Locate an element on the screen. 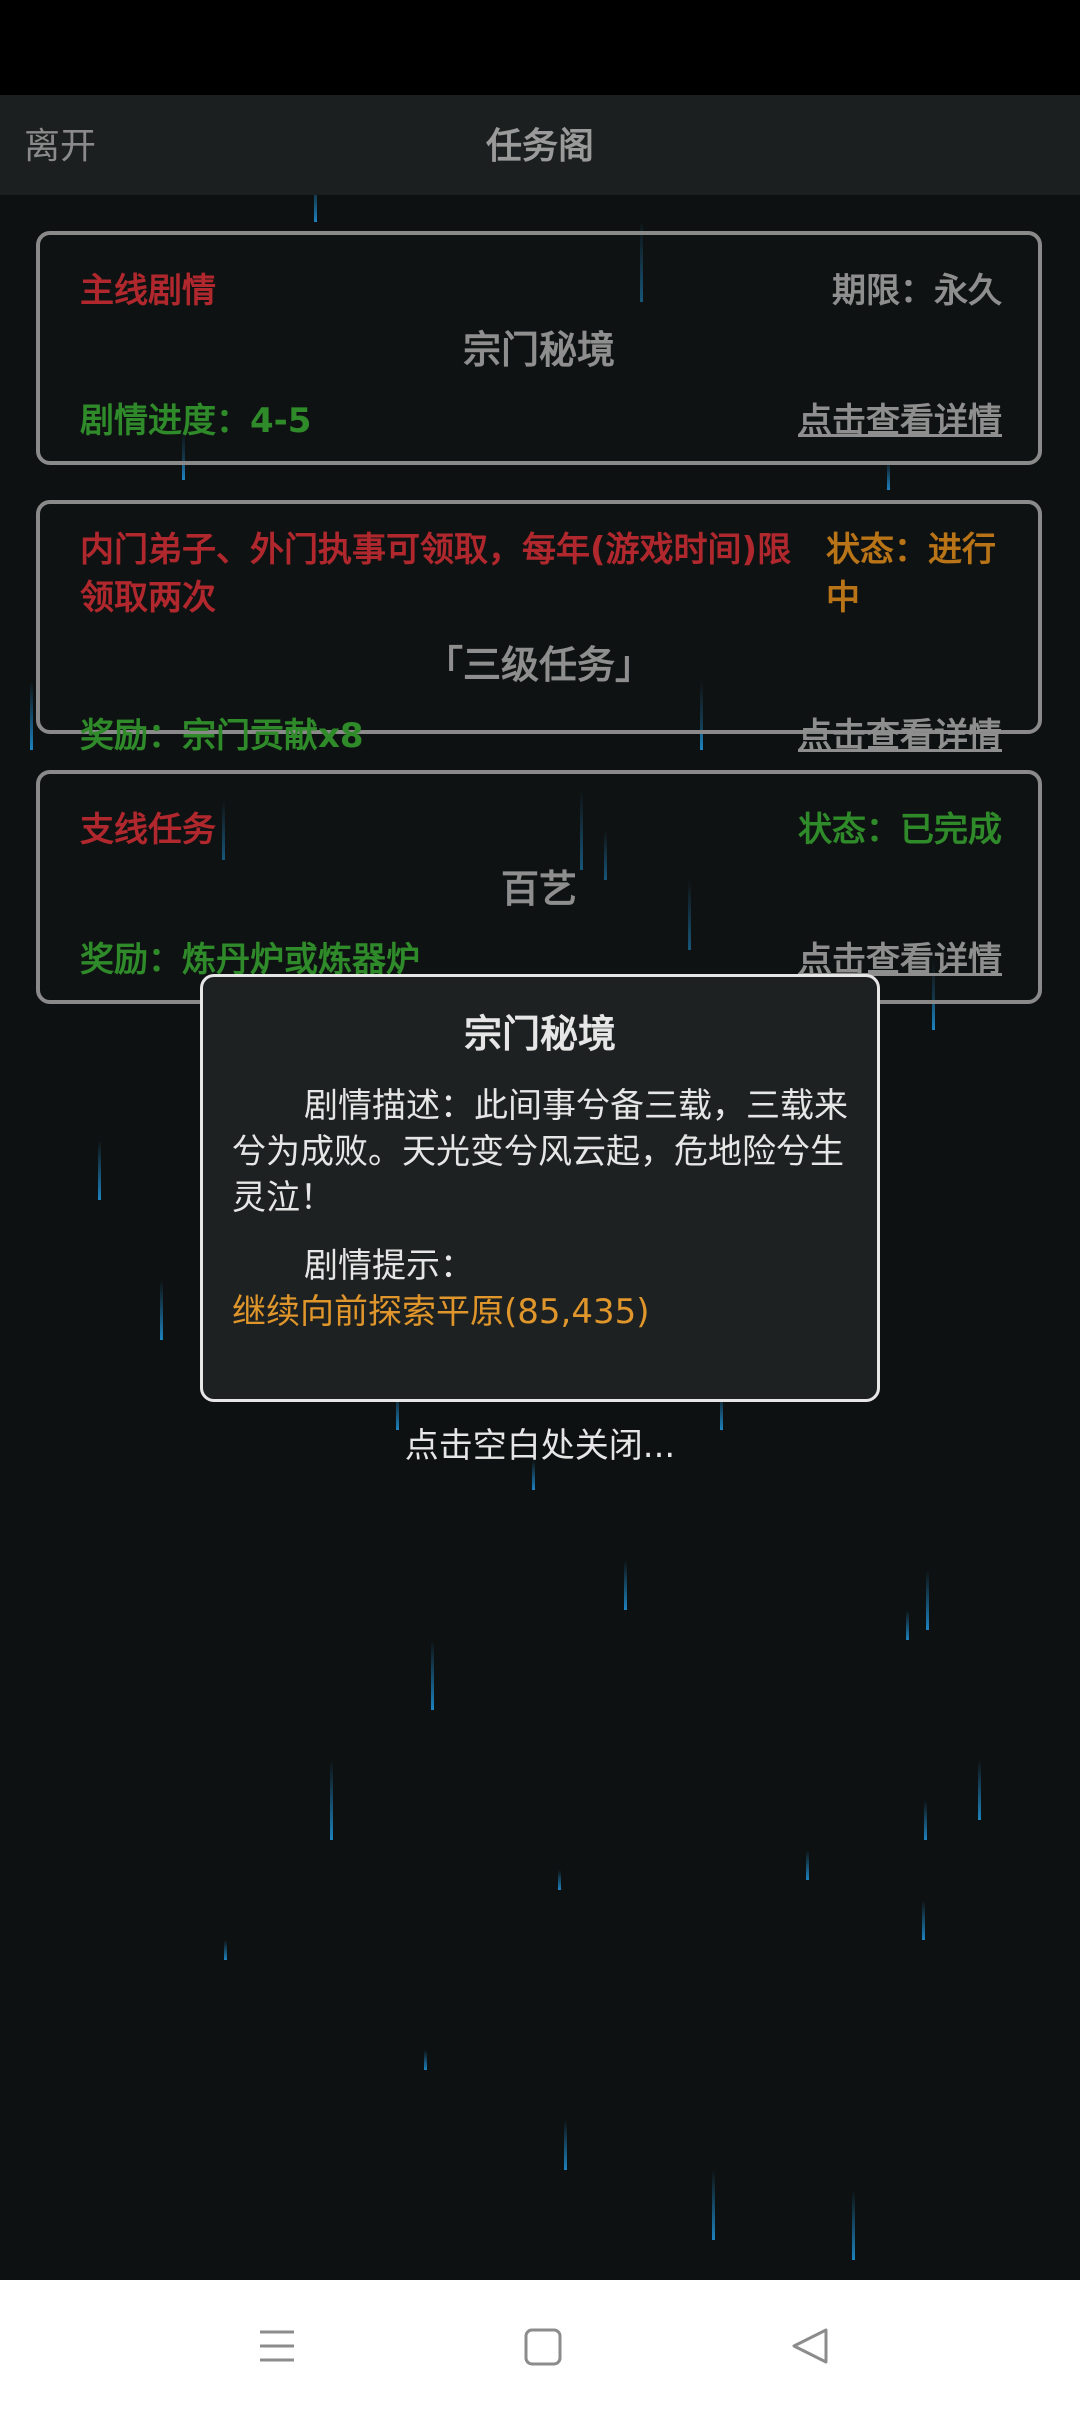  dialog-hint-text: 继续向前探索平原(85,435) is located at coordinates (441, 1312).